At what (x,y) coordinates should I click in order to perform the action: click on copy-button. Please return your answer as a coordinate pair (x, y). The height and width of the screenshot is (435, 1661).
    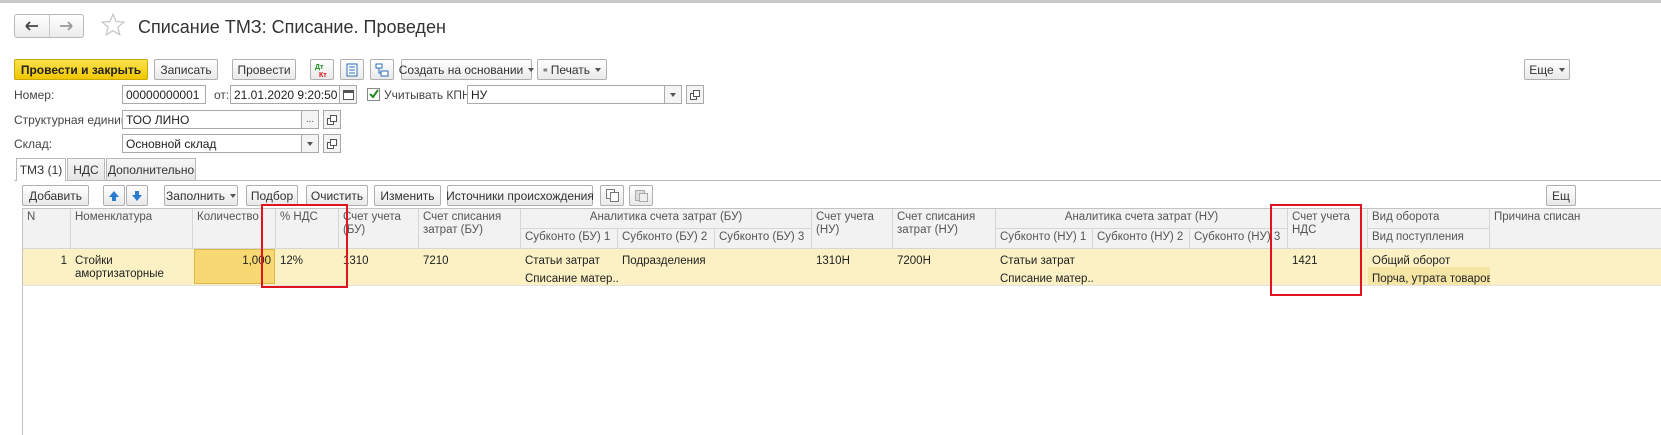
    Looking at the image, I should click on (612, 195).